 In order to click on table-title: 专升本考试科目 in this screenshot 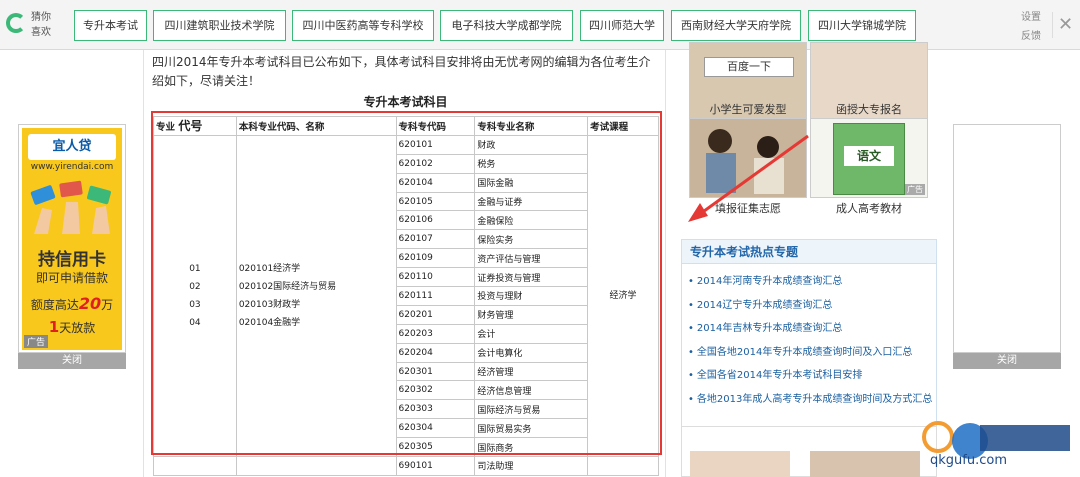, I will do `click(405, 102)`.